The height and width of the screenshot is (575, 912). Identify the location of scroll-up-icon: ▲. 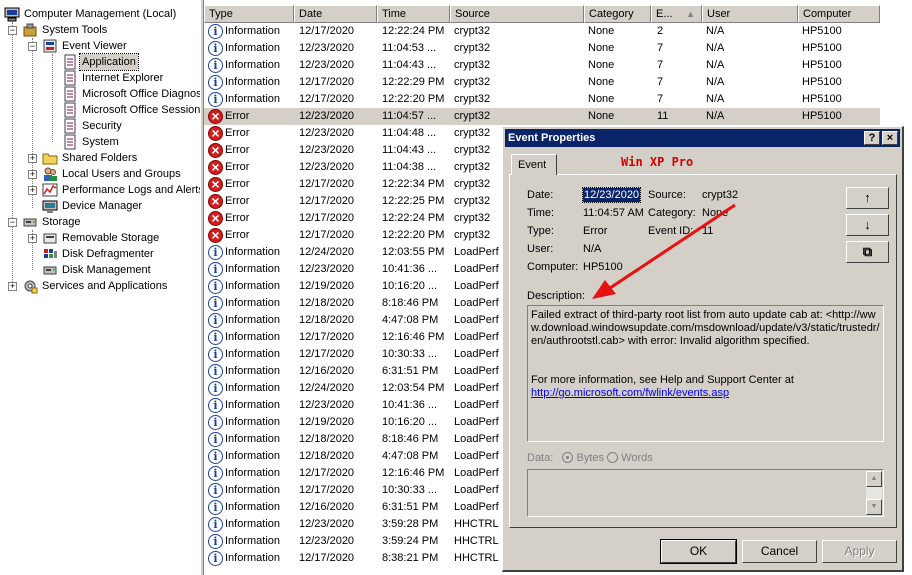
(874, 479).